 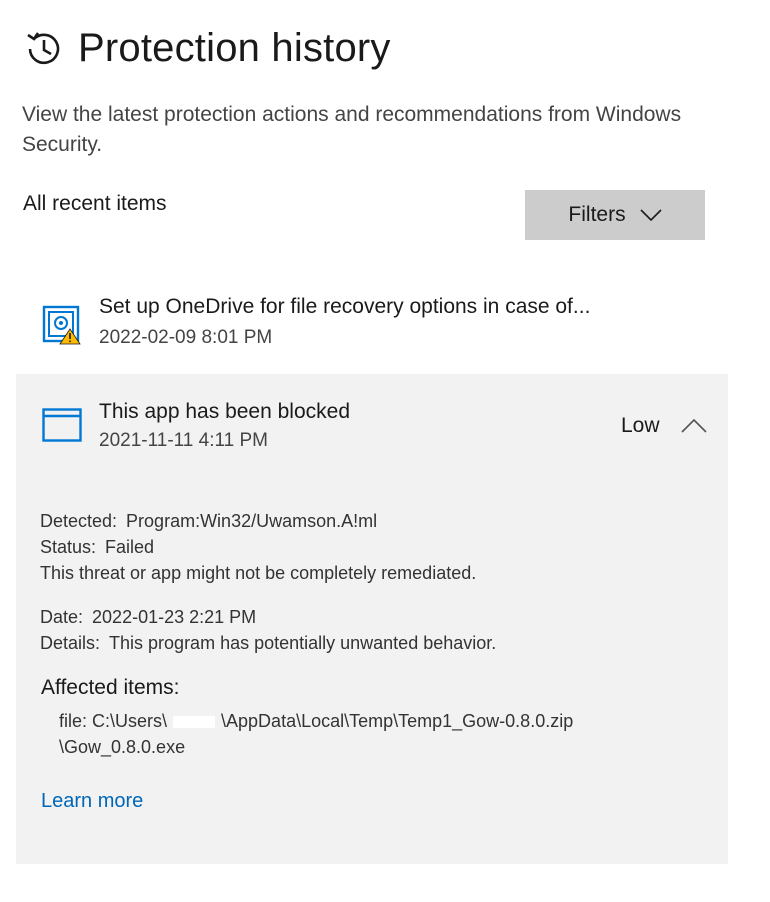 I want to click on detected-row: Detected: Program:Win32/Uwamson.A!ml, so click(x=208, y=521).